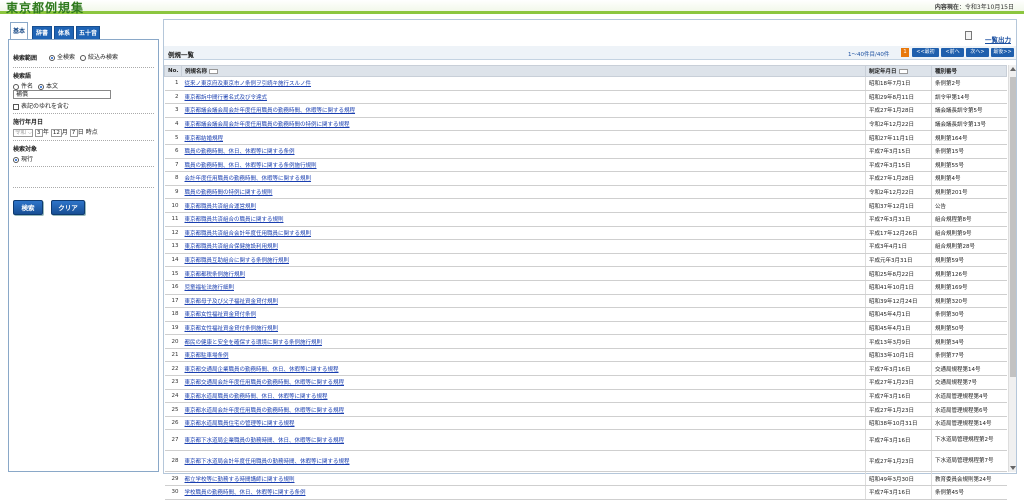 Image resolution: width=1024 pixels, height=500 pixels. What do you see at coordinates (969, 273) in the screenshot?
I see `row-type-number: 規則第126号` at bounding box center [969, 273].